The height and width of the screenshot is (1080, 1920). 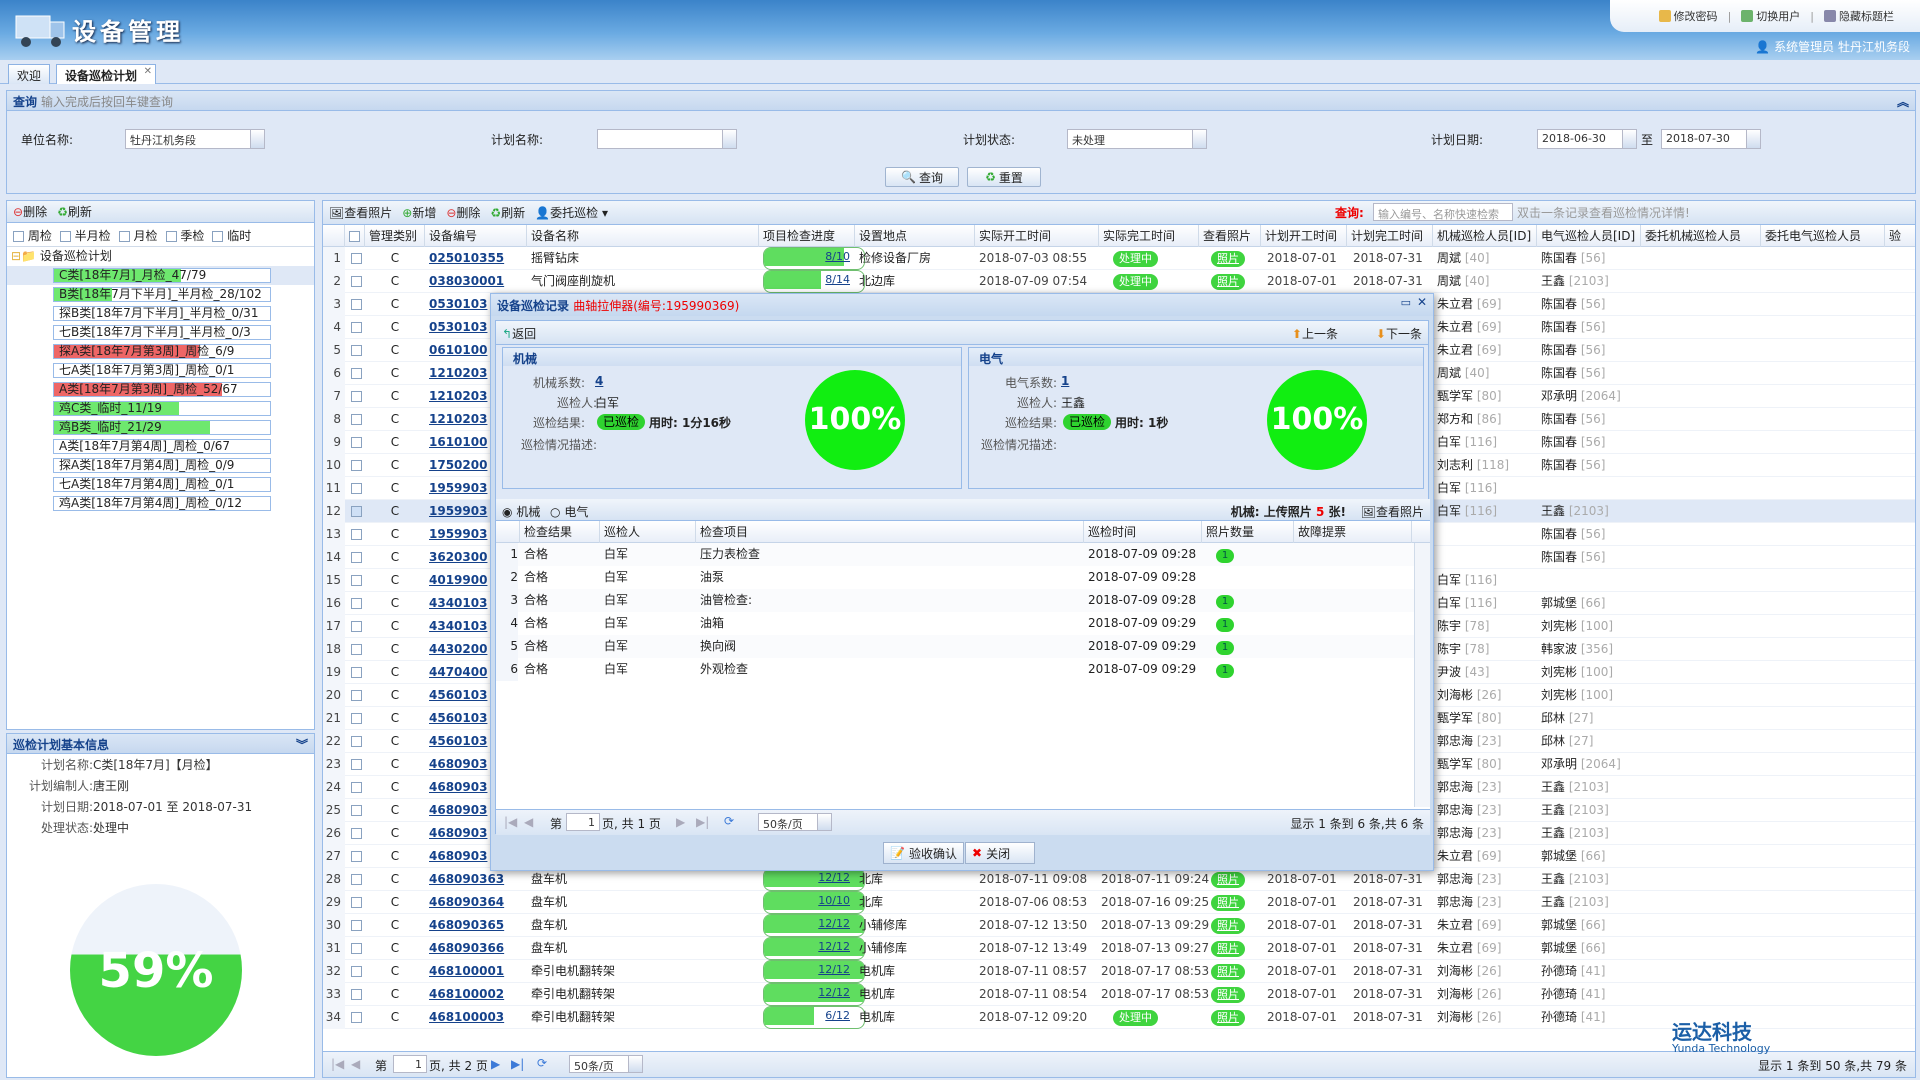 I want to click on change-password-button: 修改密码, so click(x=1688, y=16).